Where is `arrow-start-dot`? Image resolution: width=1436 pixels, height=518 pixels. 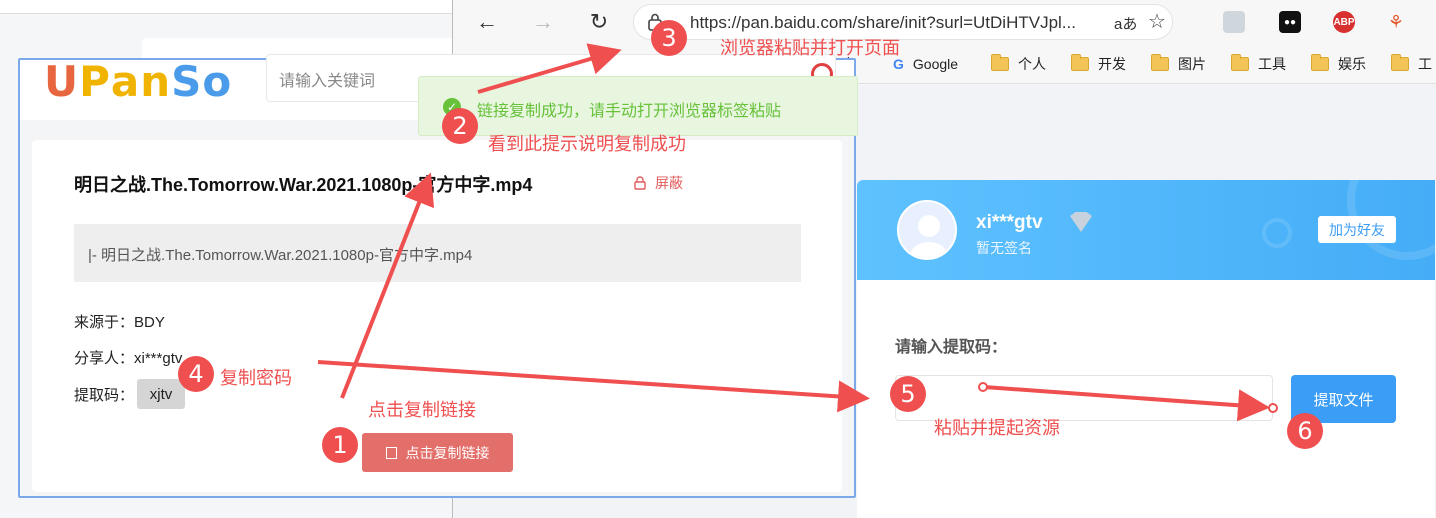 arrow-start-dot is located at coordinates (983, 387).